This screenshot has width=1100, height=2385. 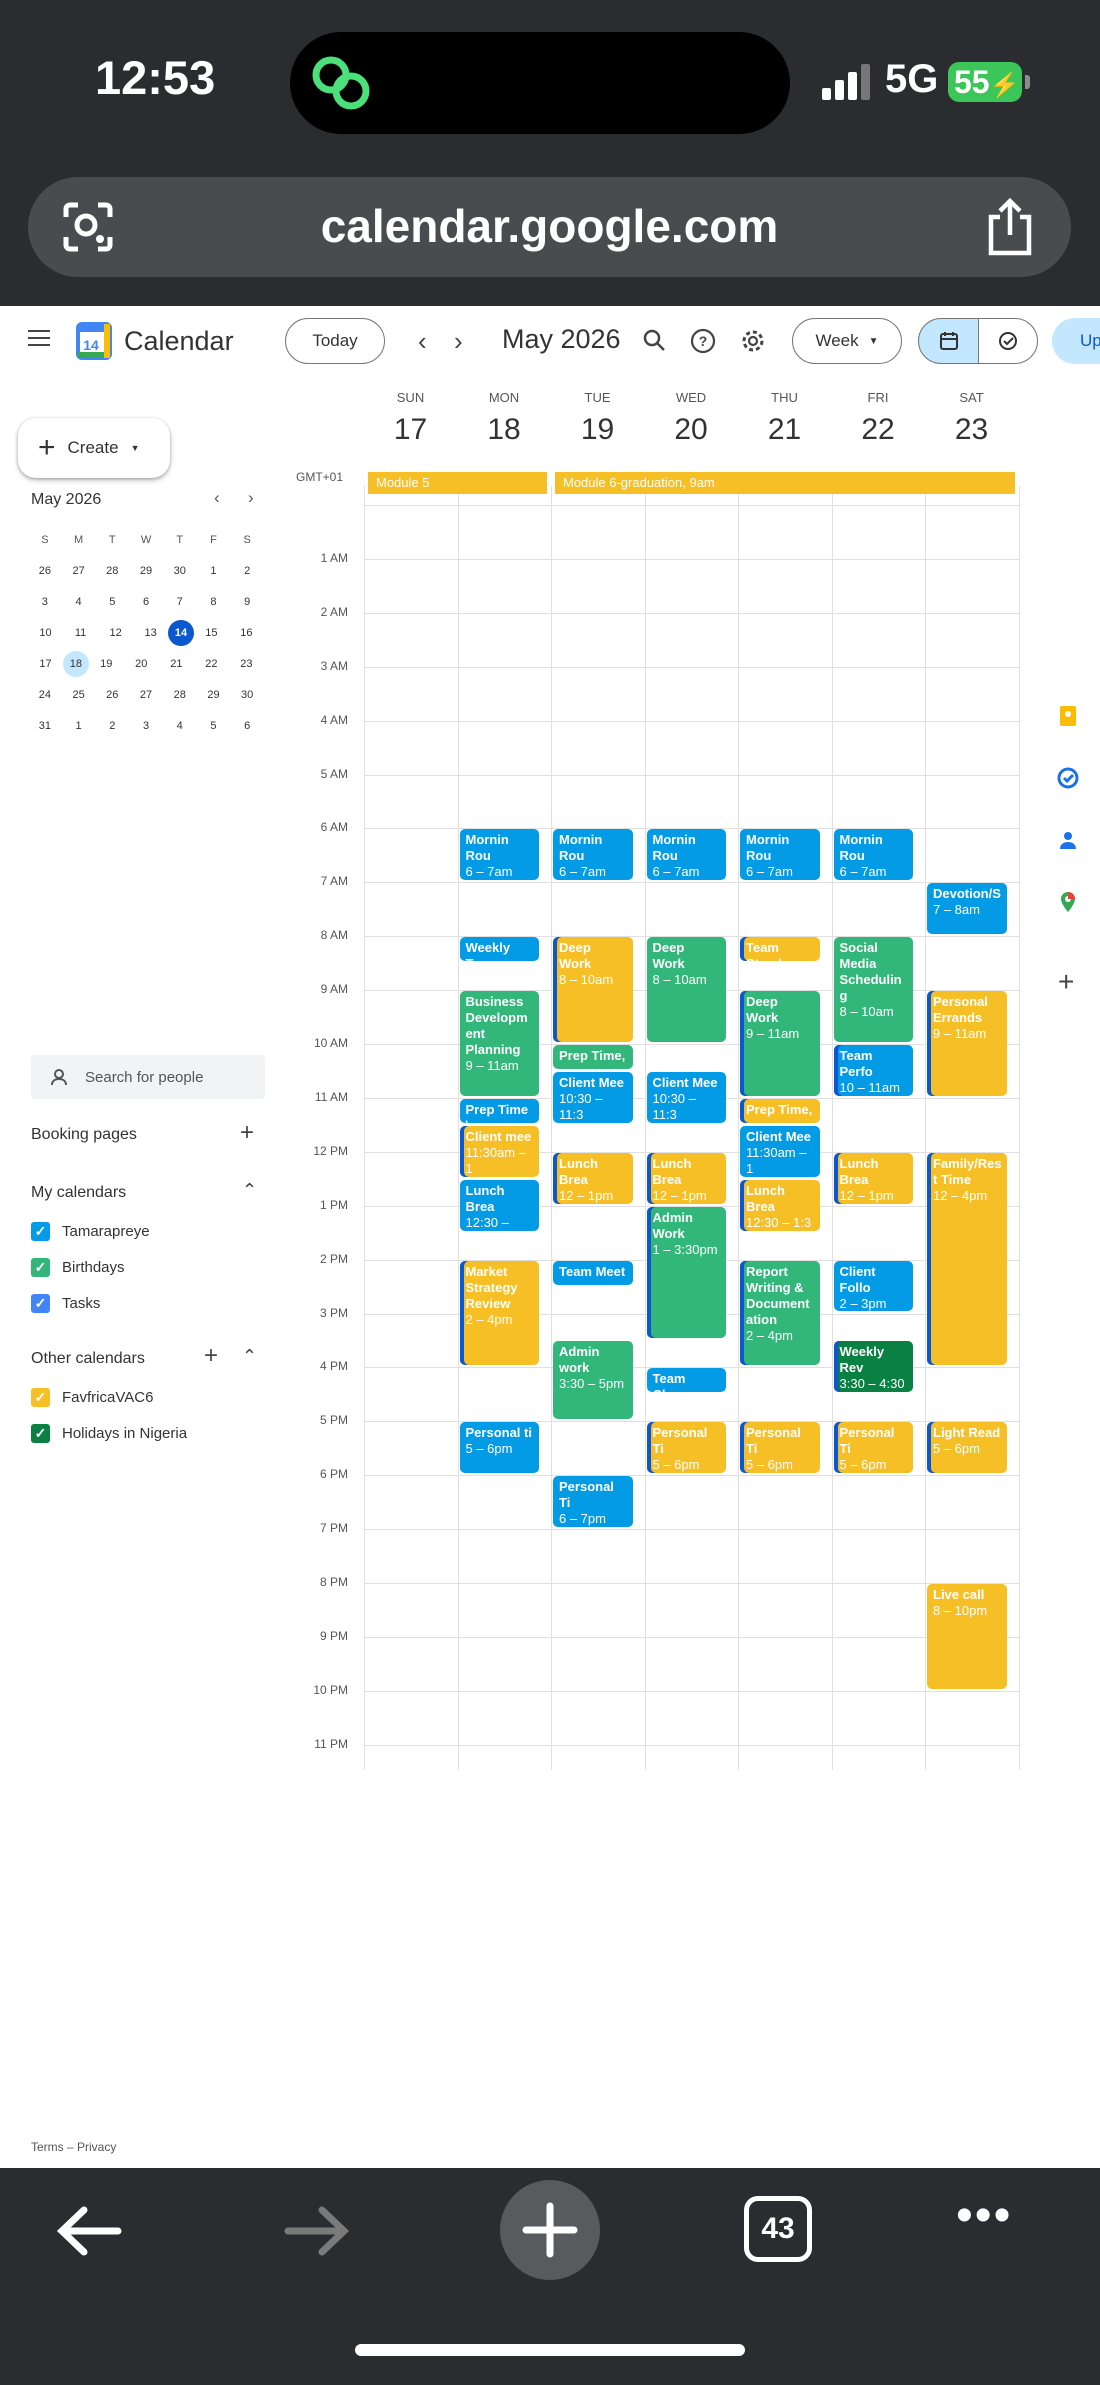 I want to click on mini-day: 25, so click(x=79, y=695).